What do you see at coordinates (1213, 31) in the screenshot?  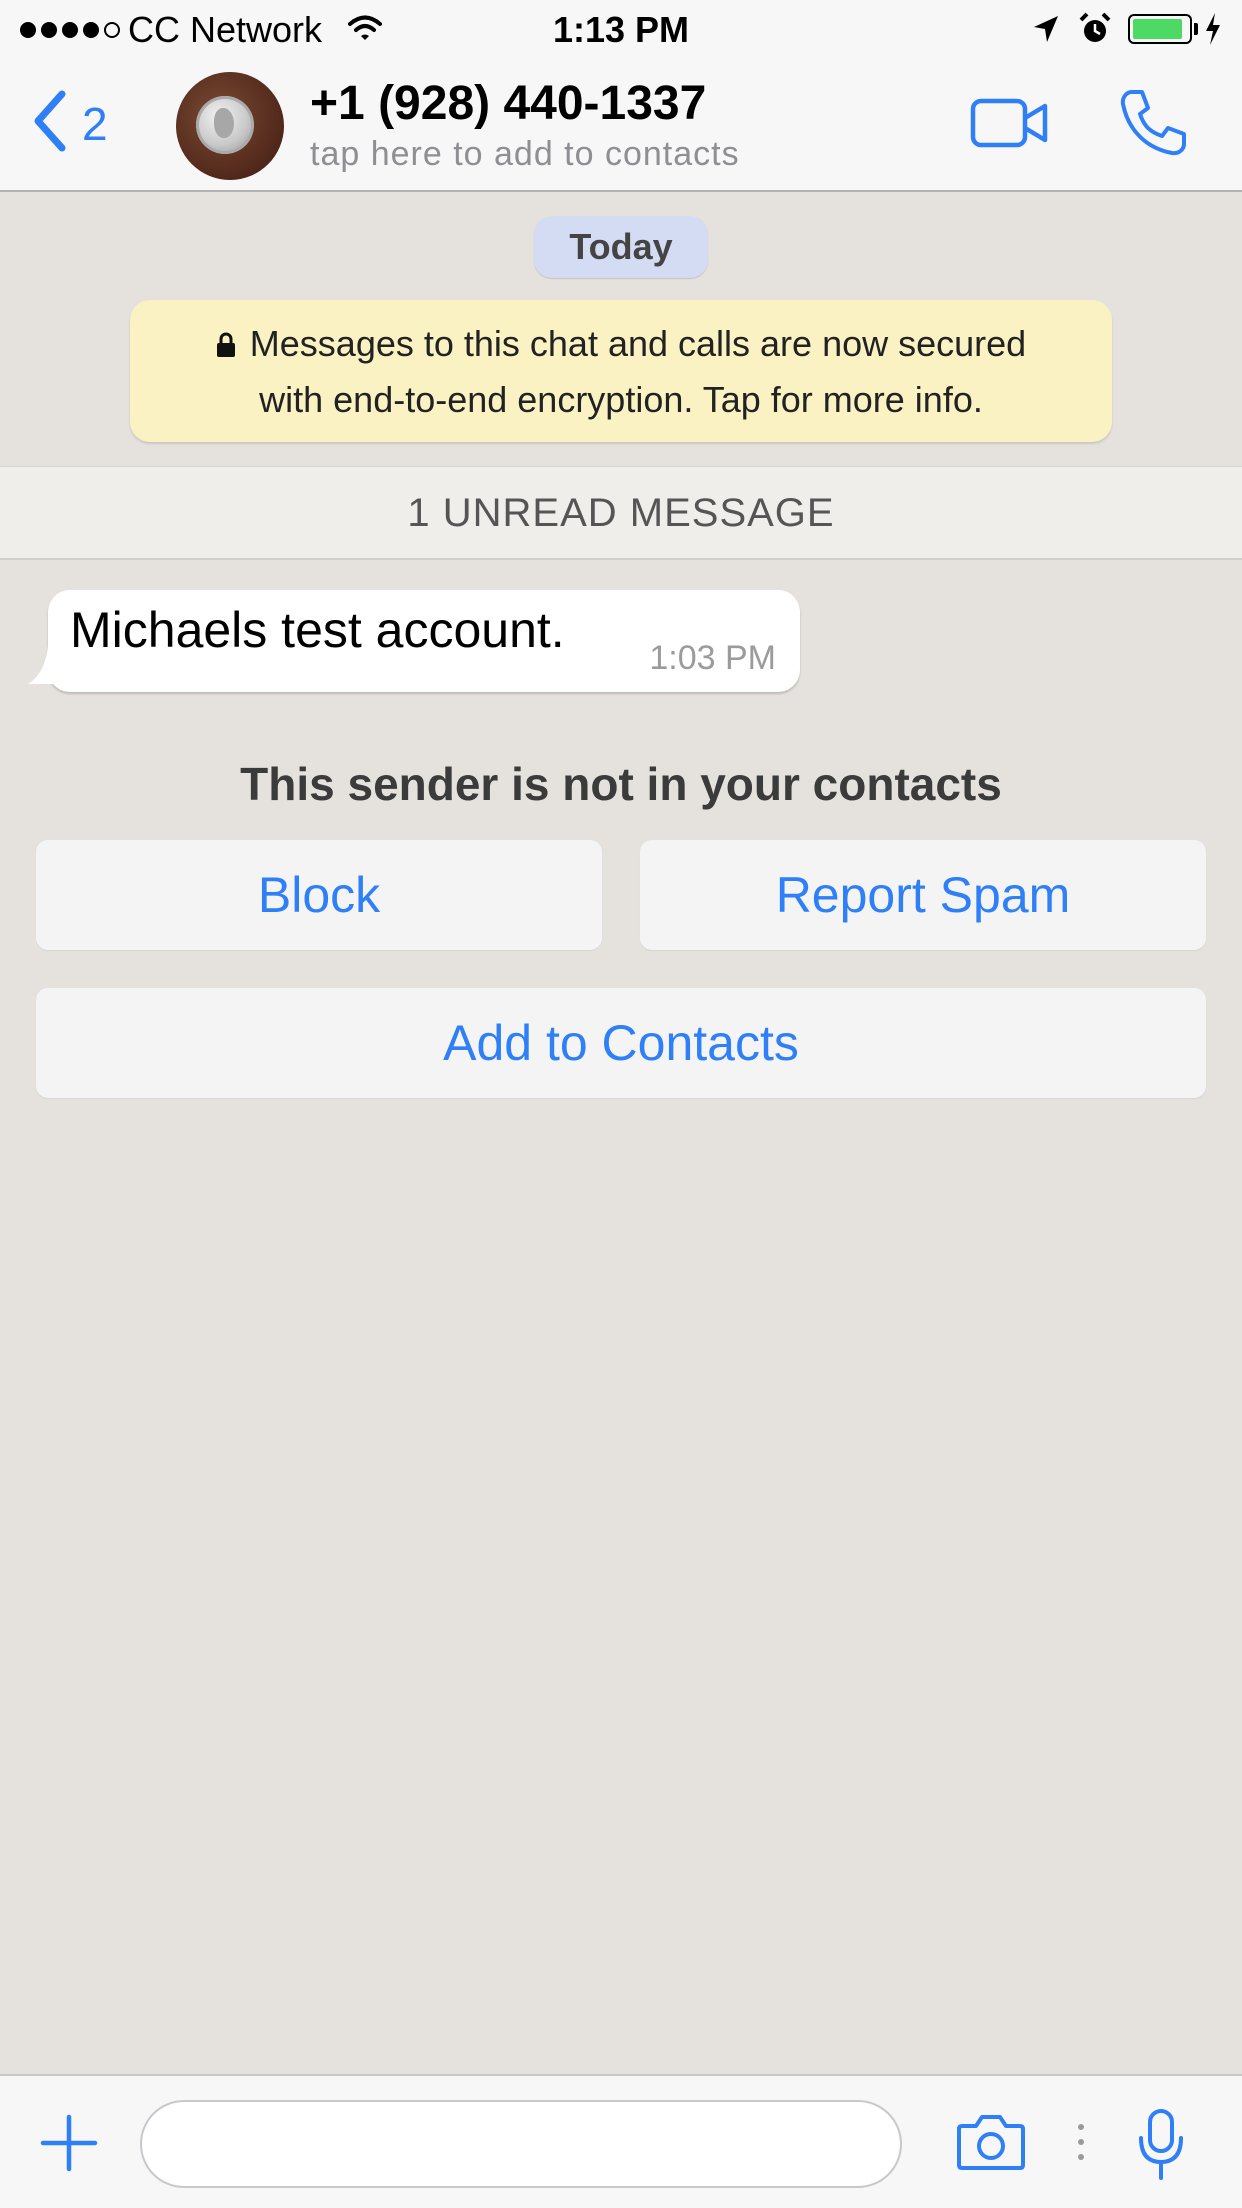 I see `charging-bolt-icon` at bounding box center [1213, 31].